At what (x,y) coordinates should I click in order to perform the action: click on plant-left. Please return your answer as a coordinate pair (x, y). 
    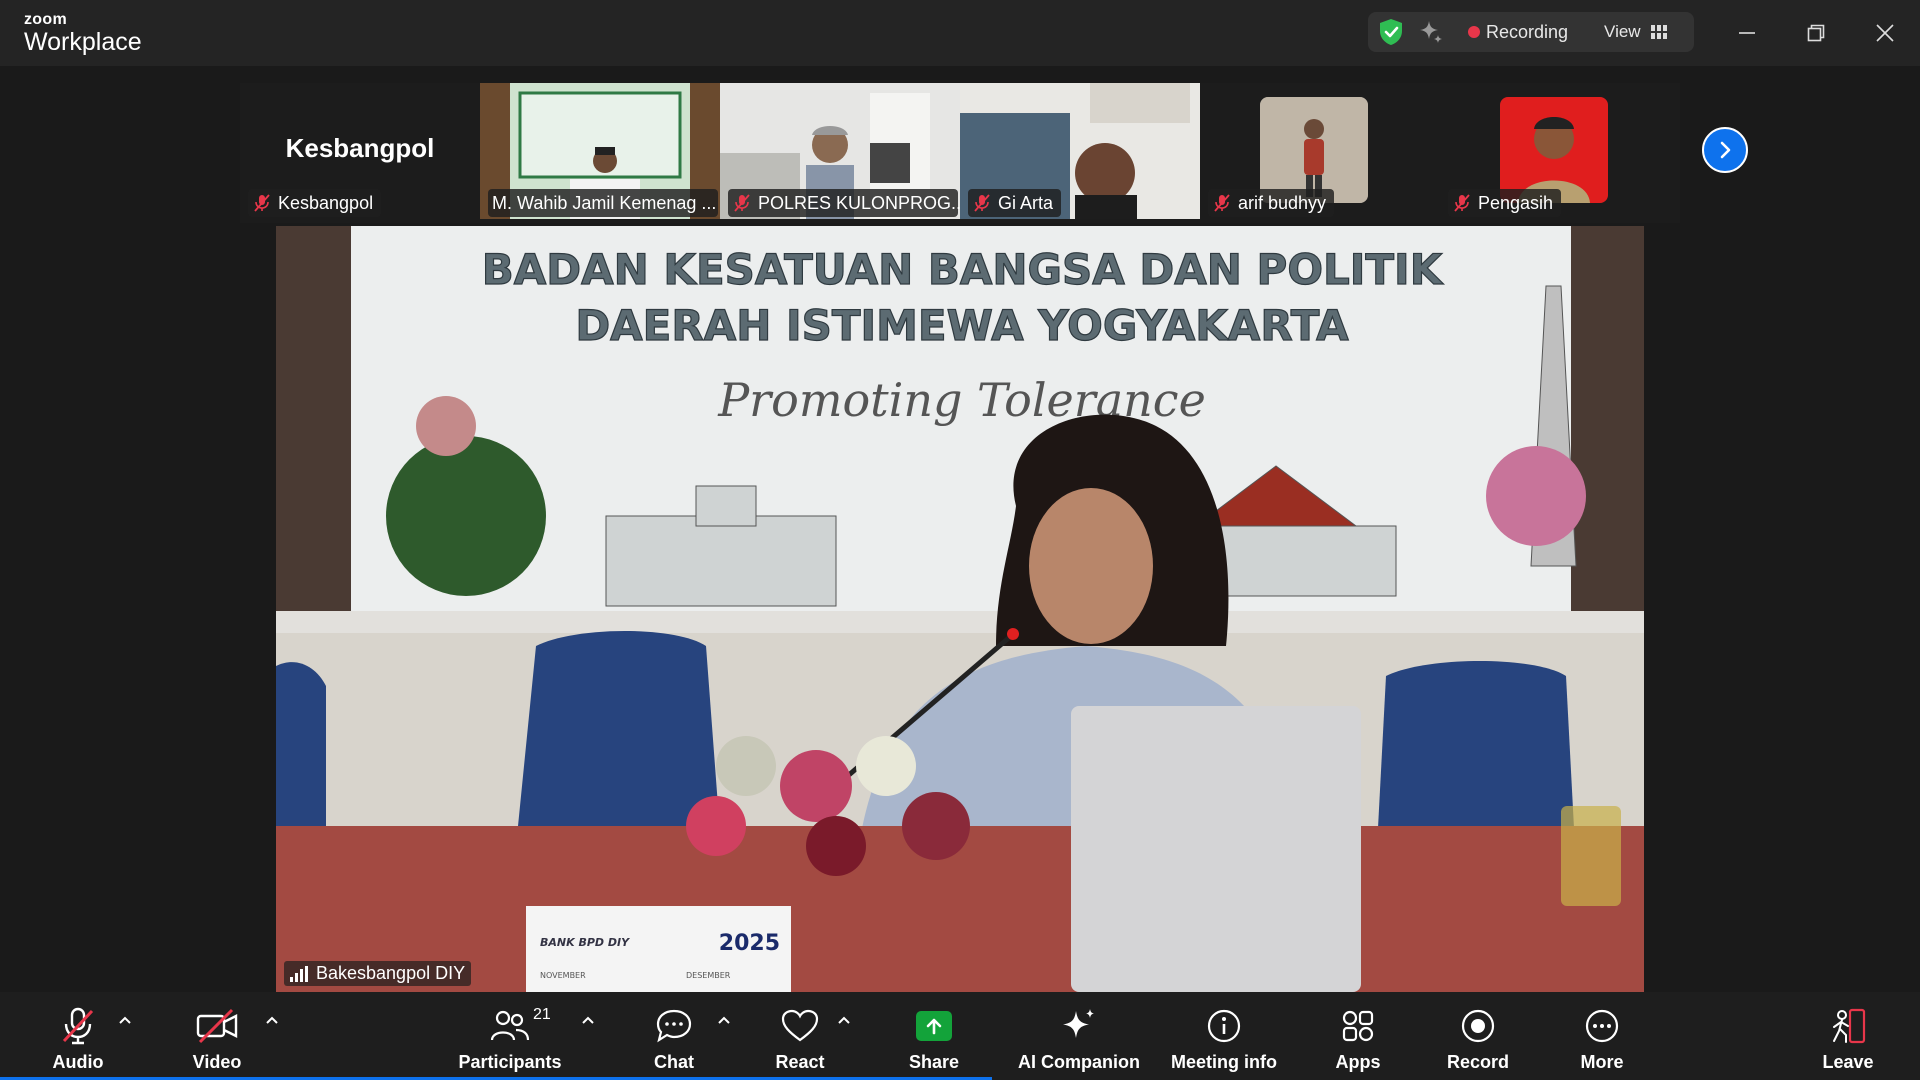
    Looking at the image, I should click on (466, 516).